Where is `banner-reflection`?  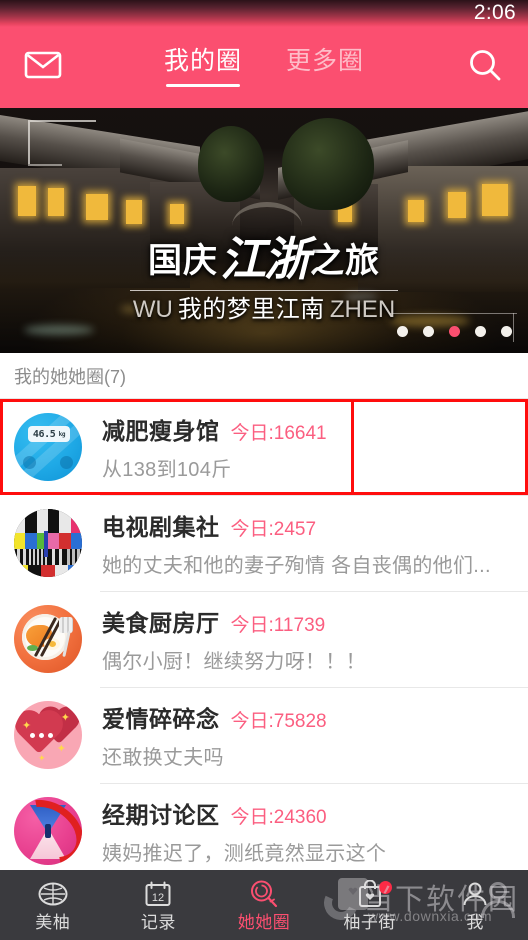 banner-reflection is located at coordinates (59, 330).